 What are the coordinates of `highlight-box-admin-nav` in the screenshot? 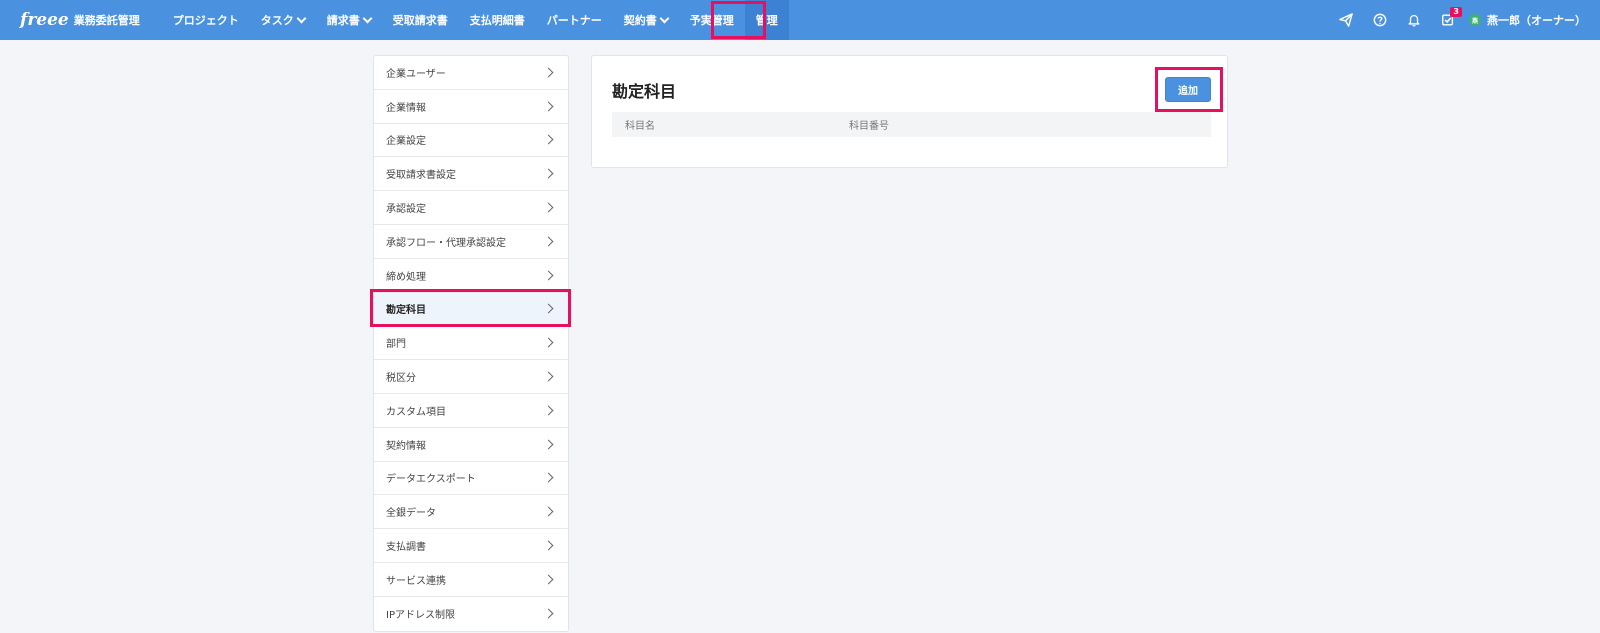 It's located at (738, 20).